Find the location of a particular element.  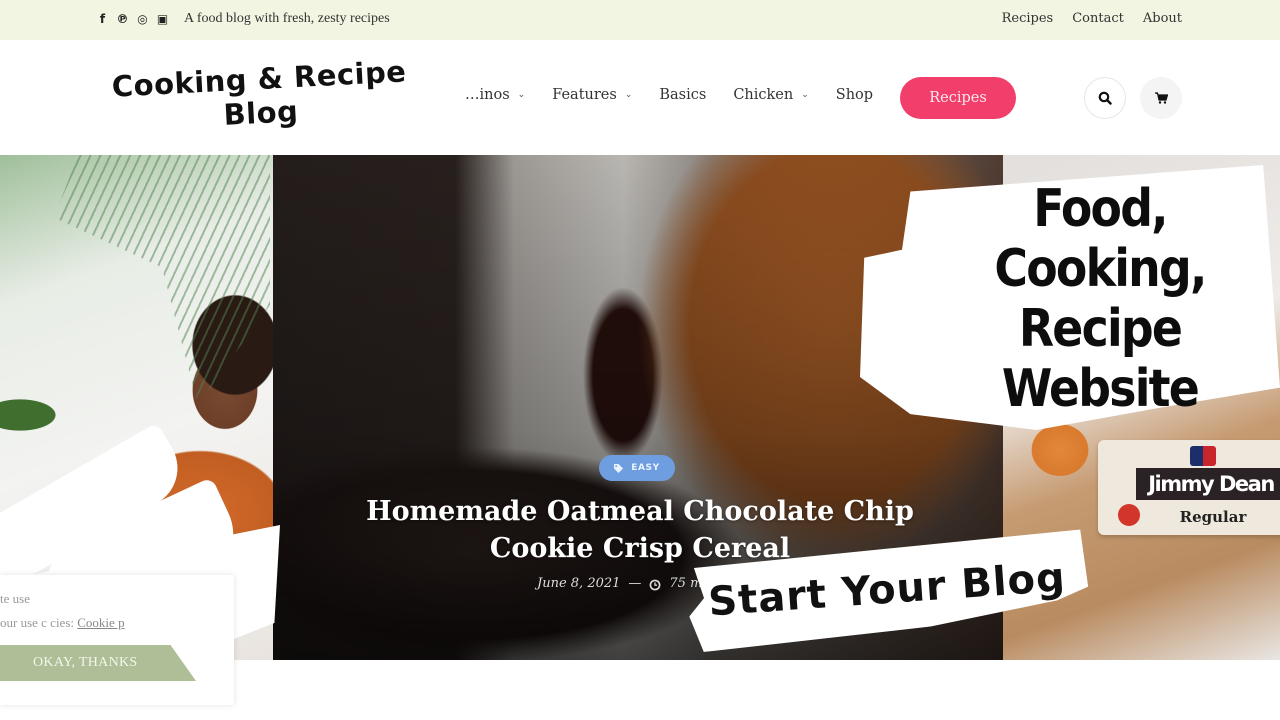

promo-line: Cooking, is located at coordinates (1100, 269).